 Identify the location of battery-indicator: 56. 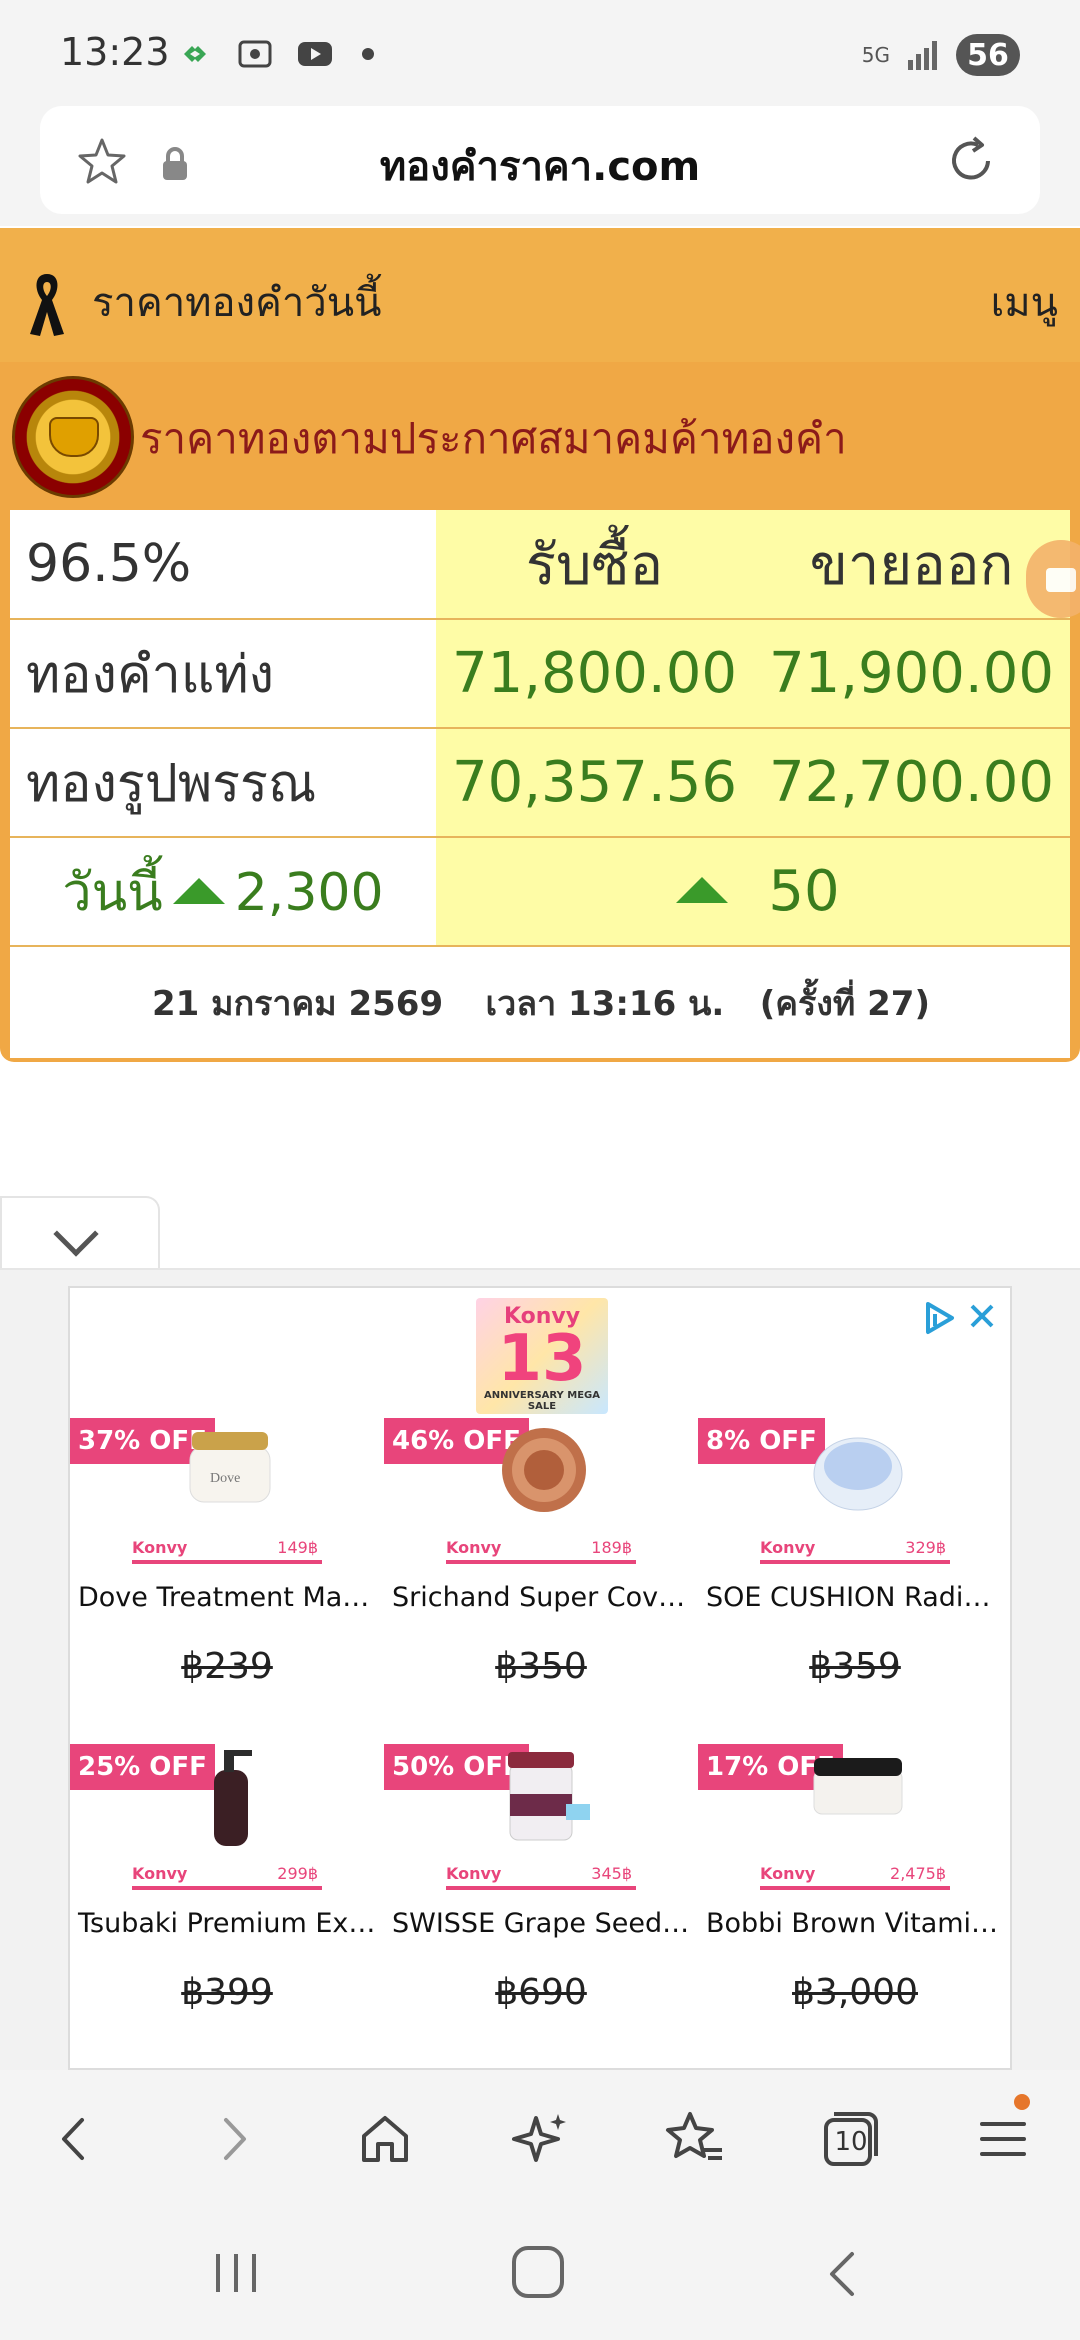
(988, 55).